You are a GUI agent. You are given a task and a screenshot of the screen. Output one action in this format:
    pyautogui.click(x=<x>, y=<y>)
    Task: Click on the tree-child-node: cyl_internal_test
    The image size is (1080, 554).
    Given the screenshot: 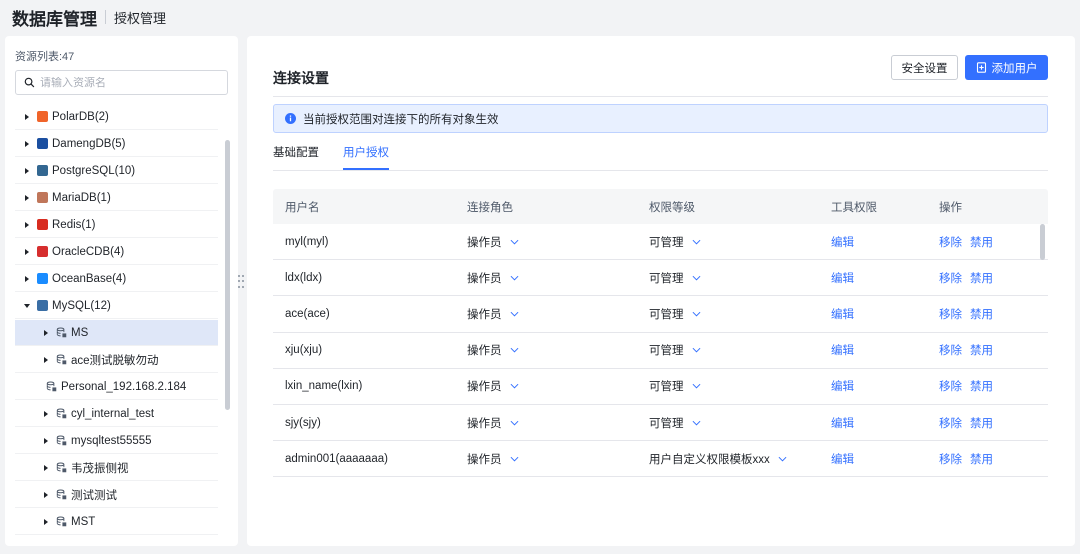 What is the action you would take?
    pyautogui.click(x=116, y=414)
    